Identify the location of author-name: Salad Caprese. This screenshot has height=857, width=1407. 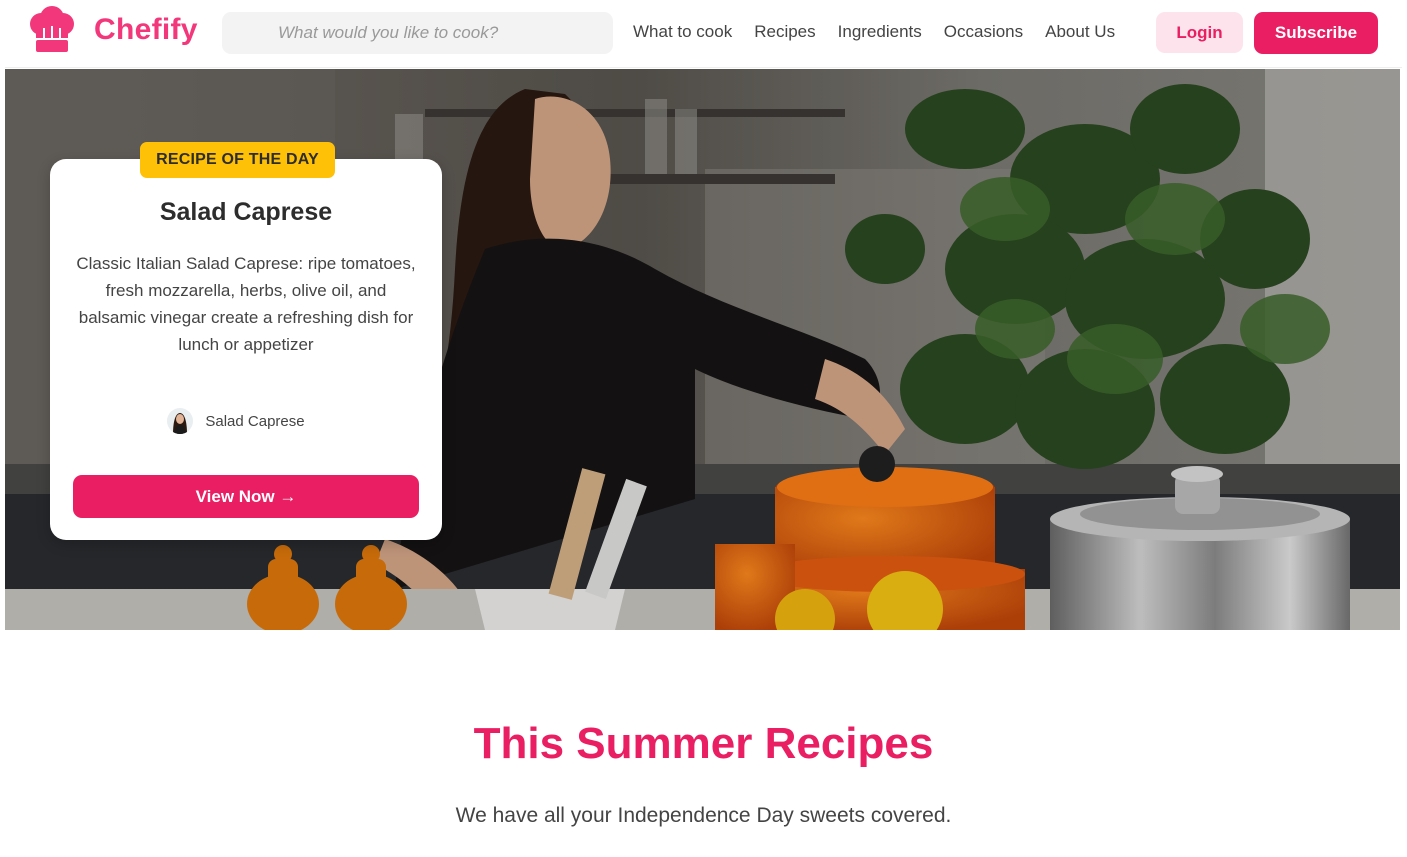
(255, 421).